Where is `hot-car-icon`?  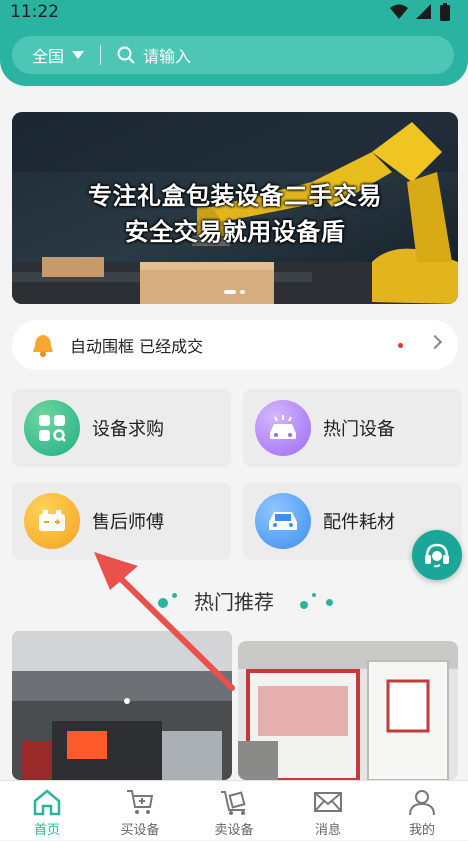
hot-car-icon is located at coordinates (283, 428).